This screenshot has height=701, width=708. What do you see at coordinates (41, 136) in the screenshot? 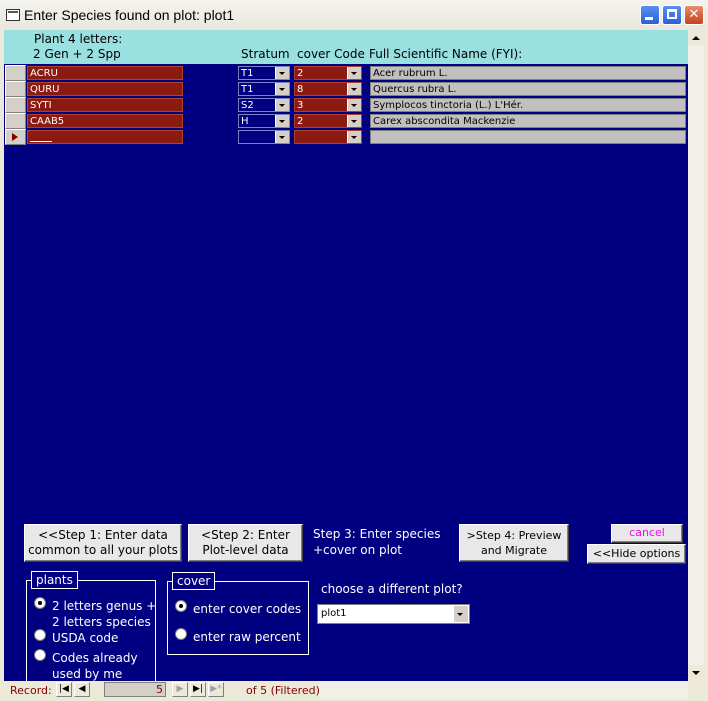
I see `text-cursor` at bounding box center [41, 136].